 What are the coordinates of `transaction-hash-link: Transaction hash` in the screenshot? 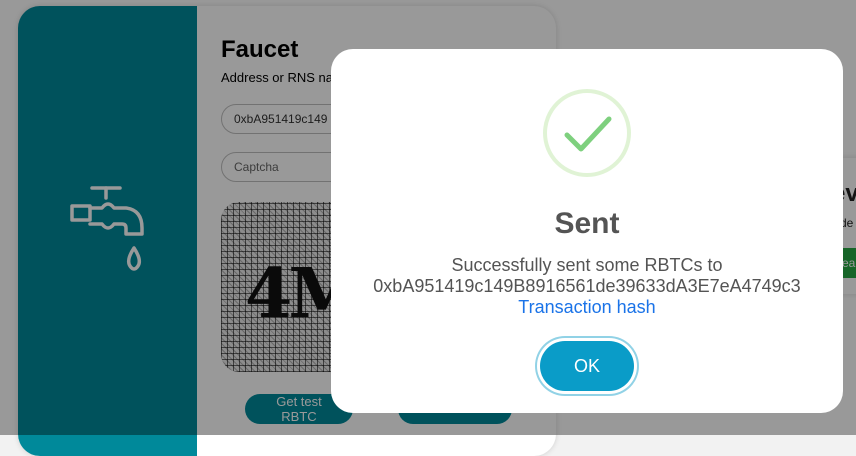 It's located at (587, 307).